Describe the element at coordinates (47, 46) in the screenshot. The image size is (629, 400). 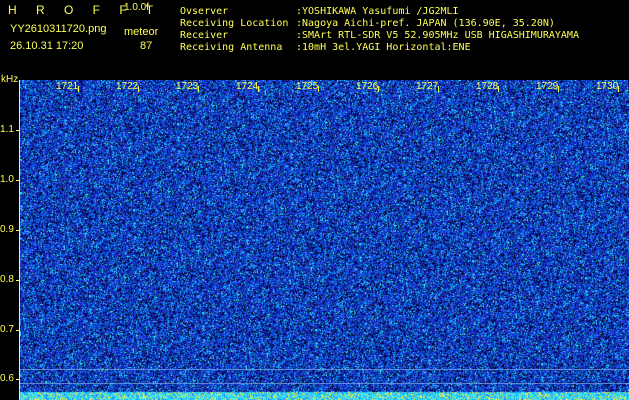
I see `capture-datetime: 26.10.31 17:20` at that location.